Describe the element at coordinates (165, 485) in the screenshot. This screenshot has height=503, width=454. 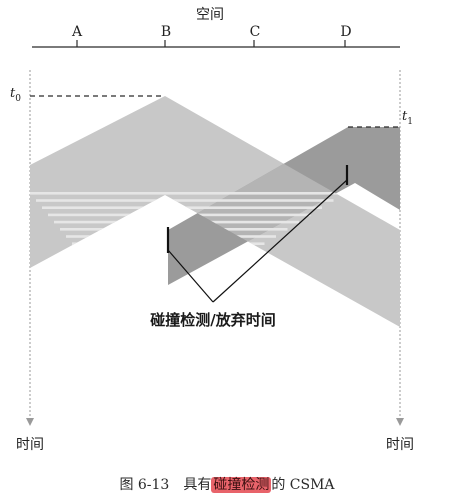
I see `caption-prefix: 图 6-13 具有` at that location.